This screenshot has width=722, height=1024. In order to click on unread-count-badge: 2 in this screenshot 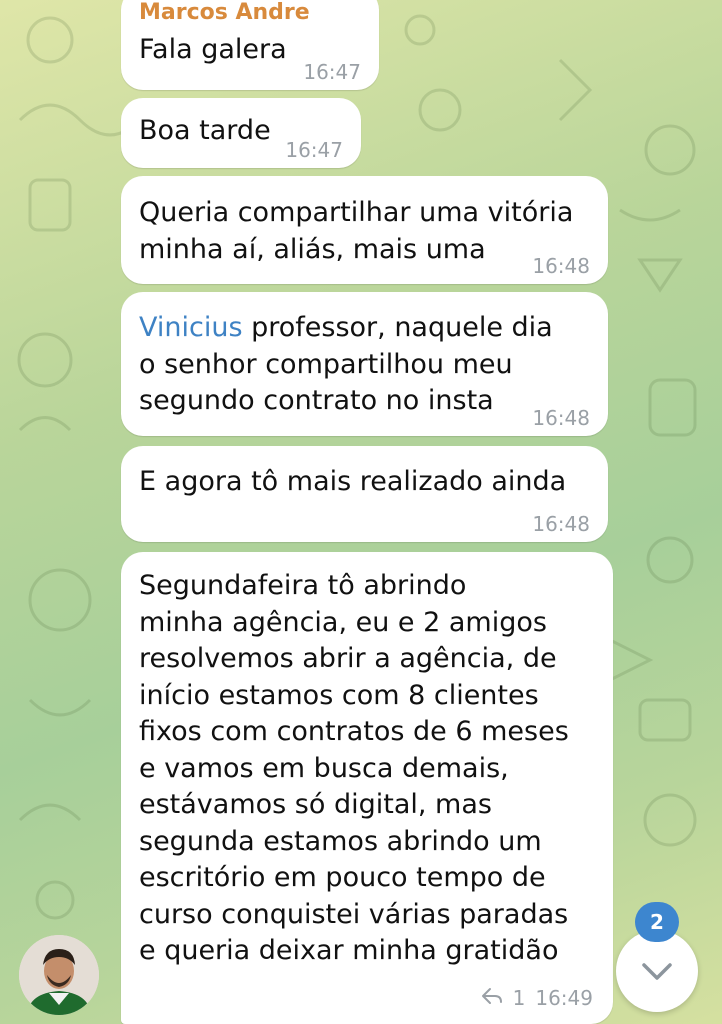, I will do `click(657, 922)`.